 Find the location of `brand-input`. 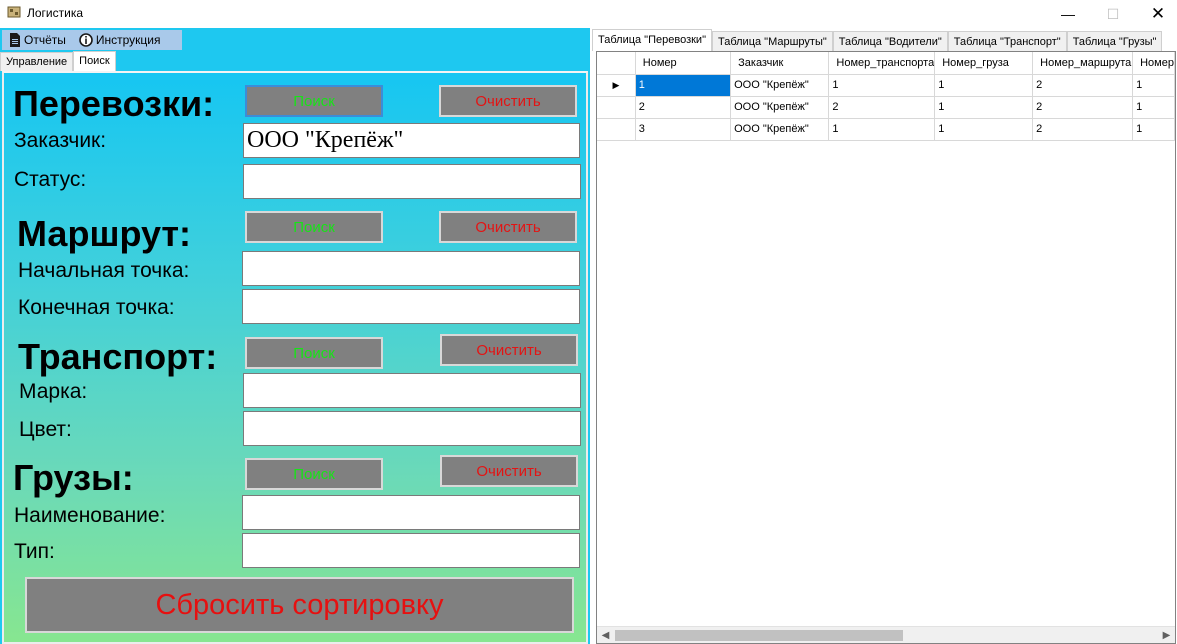

brand-input is located at coordinates (412, 390).